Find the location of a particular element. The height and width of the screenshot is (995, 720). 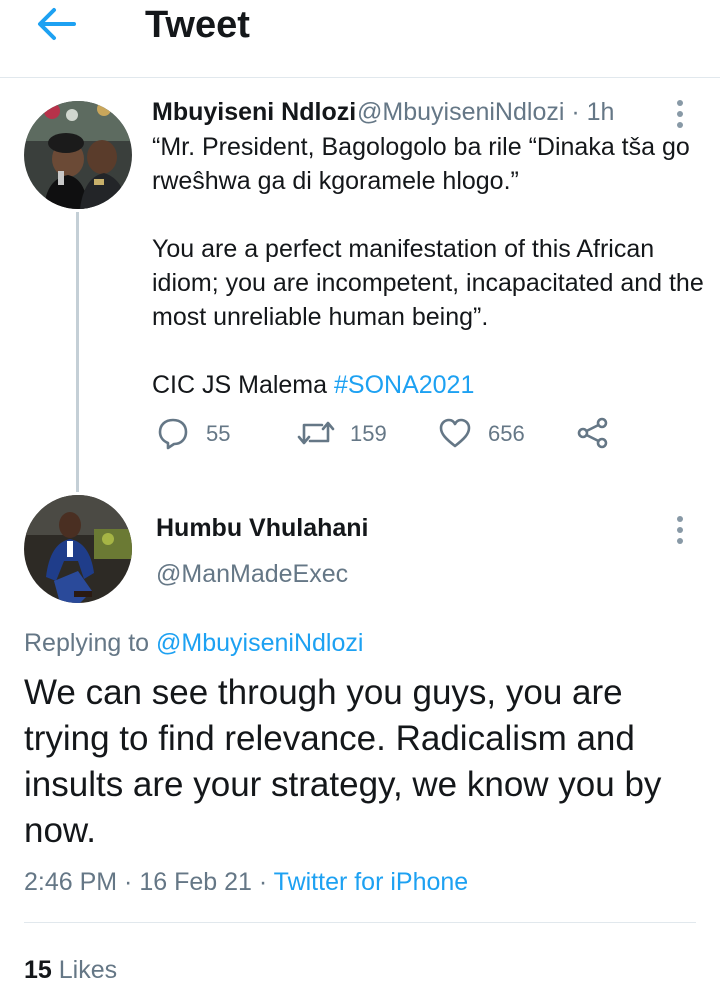

tweet-actions: 55 159 656 is located at coordinates (387, 434).